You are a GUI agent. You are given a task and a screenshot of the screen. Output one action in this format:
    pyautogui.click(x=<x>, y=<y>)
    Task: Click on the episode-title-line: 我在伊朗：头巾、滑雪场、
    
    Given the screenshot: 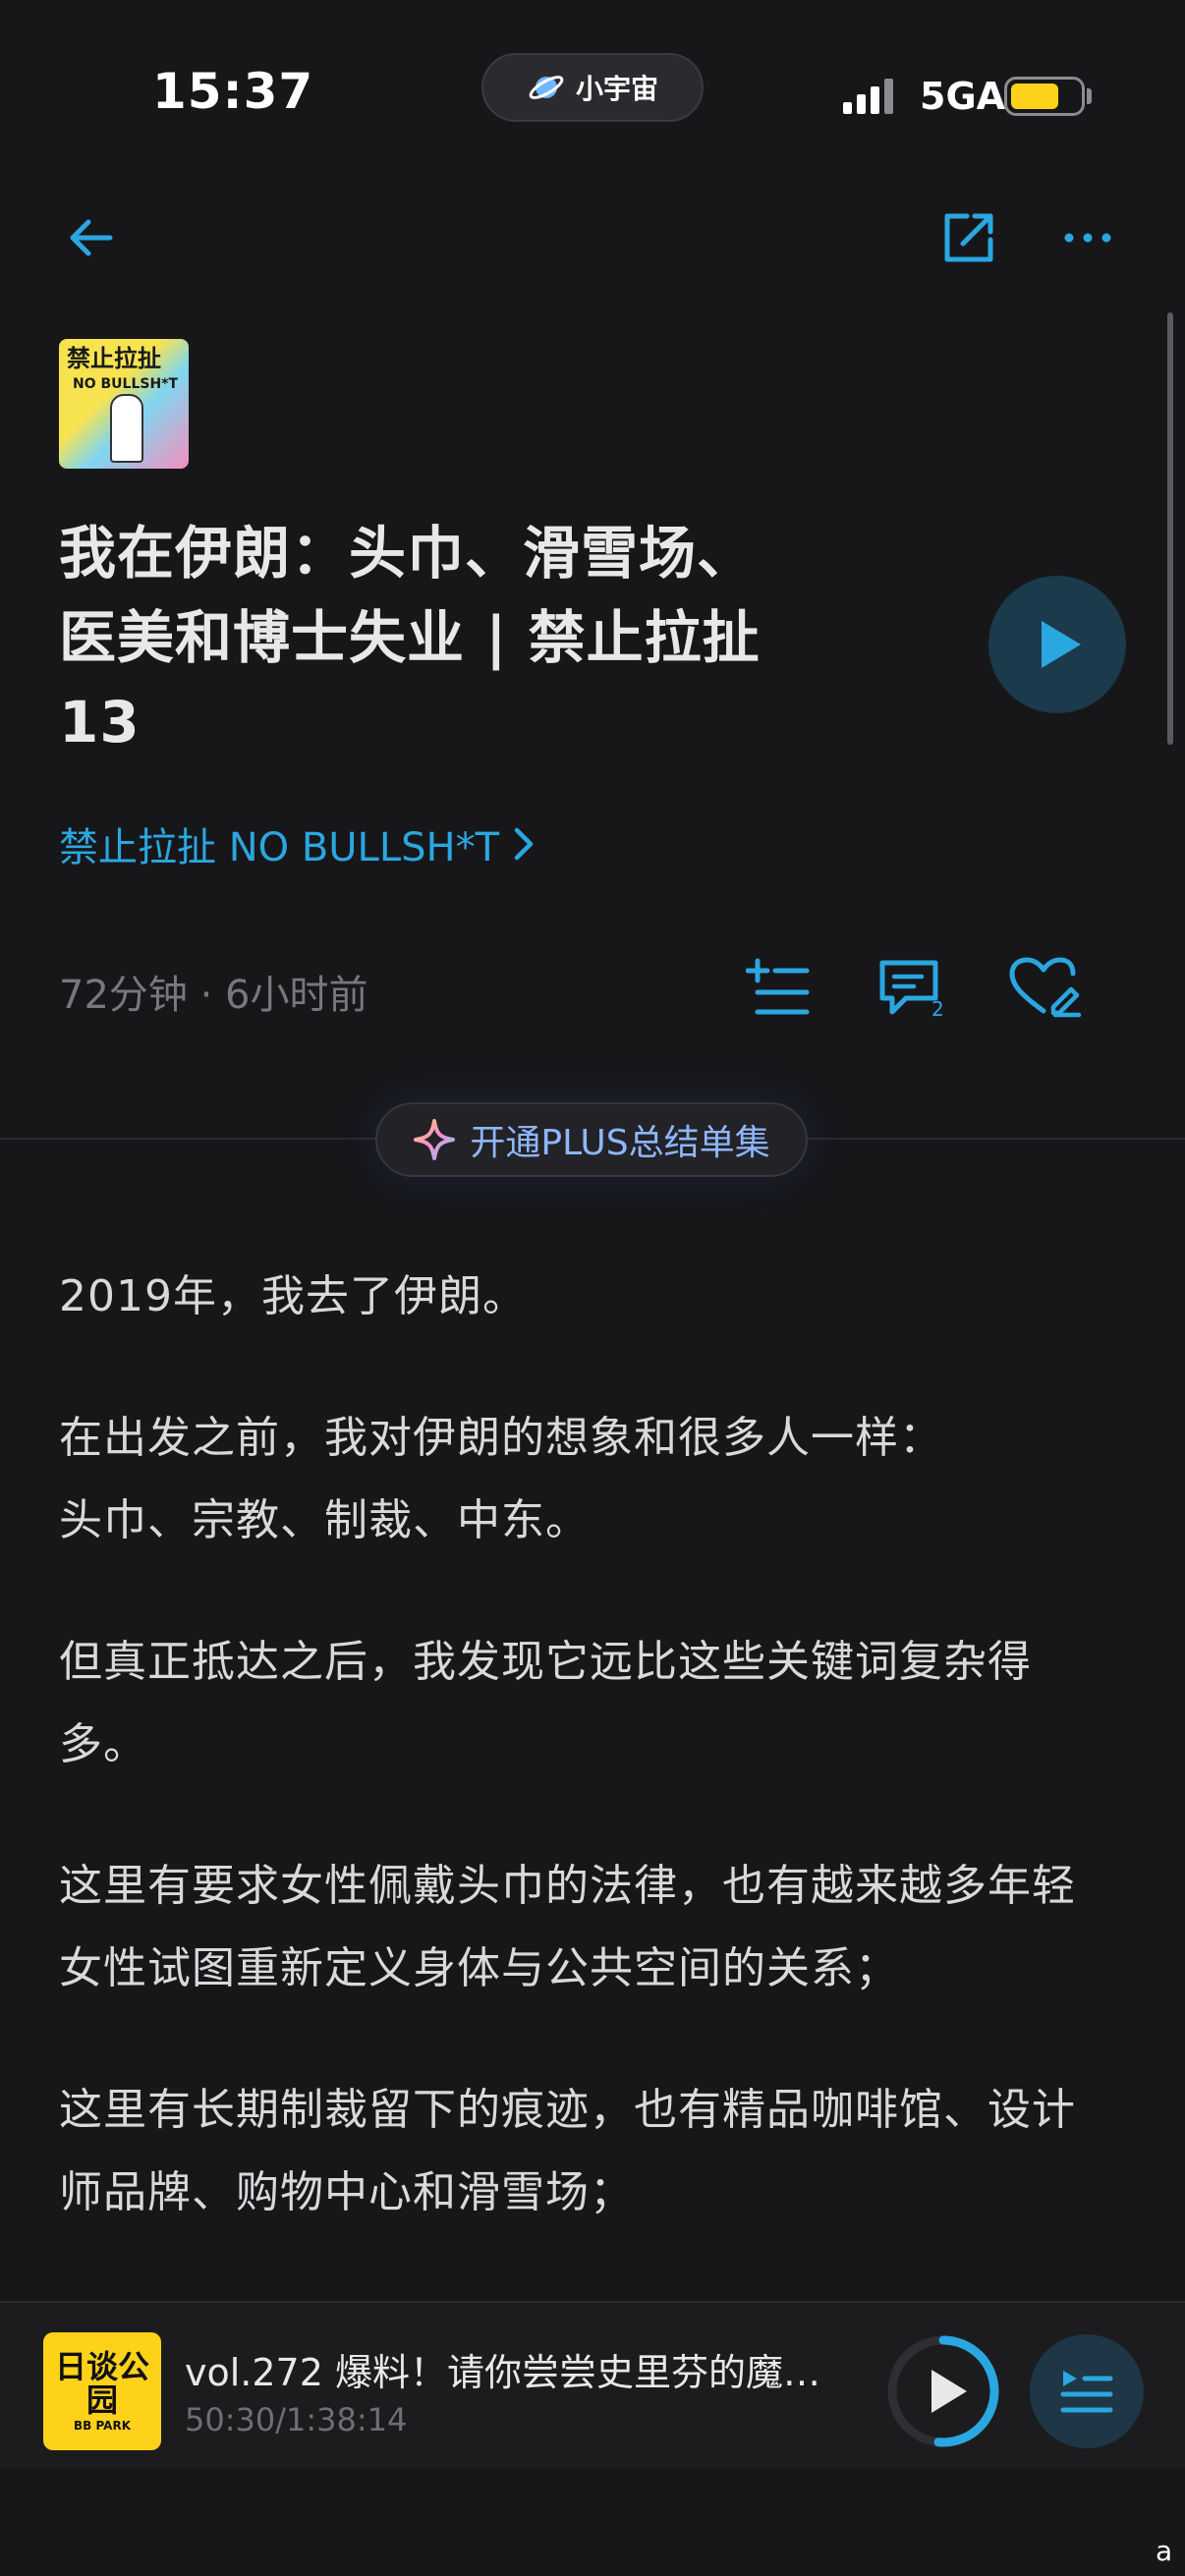 What is the action you would take?
    pyautogui.click(x=408, y=553)
    